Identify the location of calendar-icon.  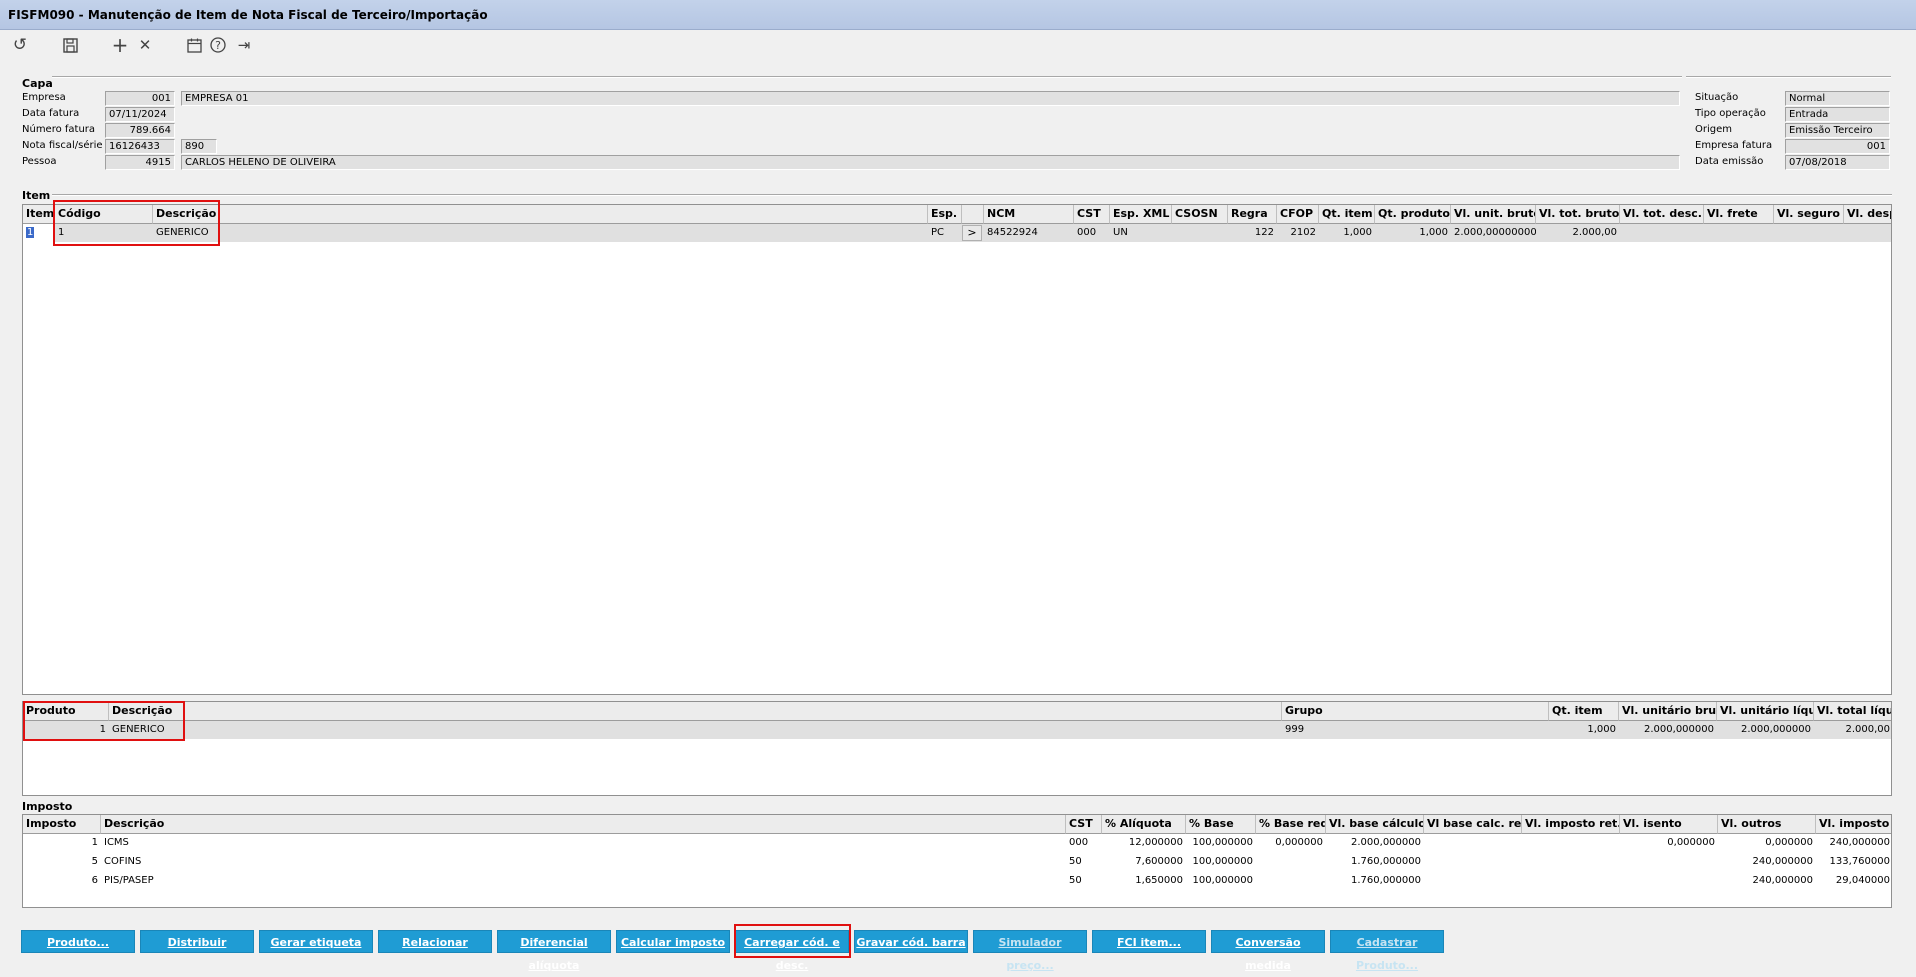
(194, 45).